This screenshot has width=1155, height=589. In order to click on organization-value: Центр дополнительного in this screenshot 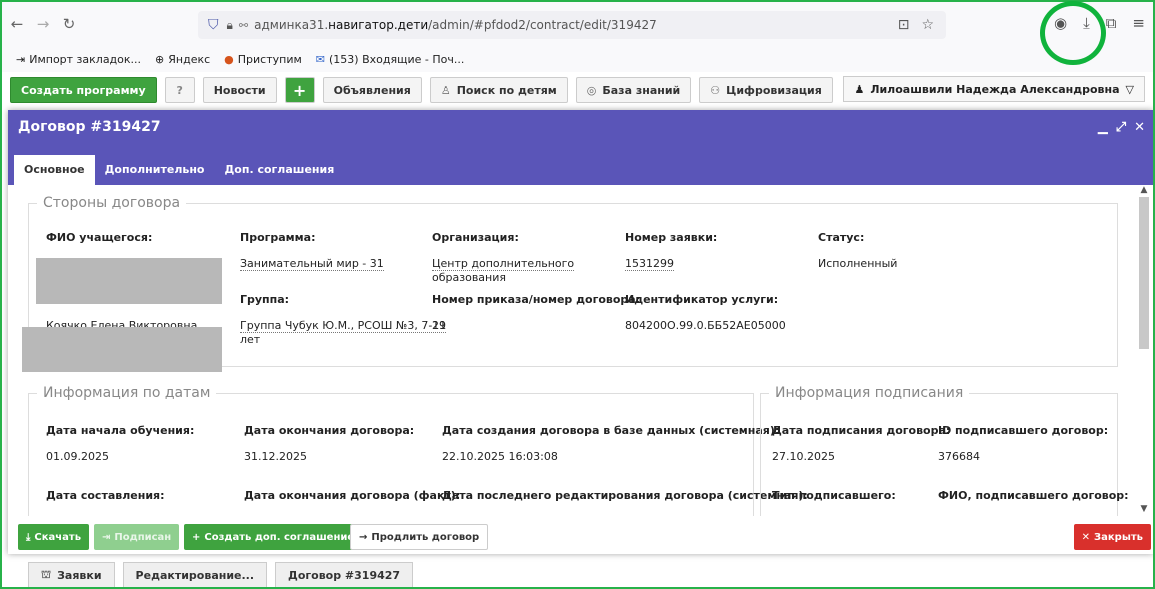, I will do `click(503, 264)`.